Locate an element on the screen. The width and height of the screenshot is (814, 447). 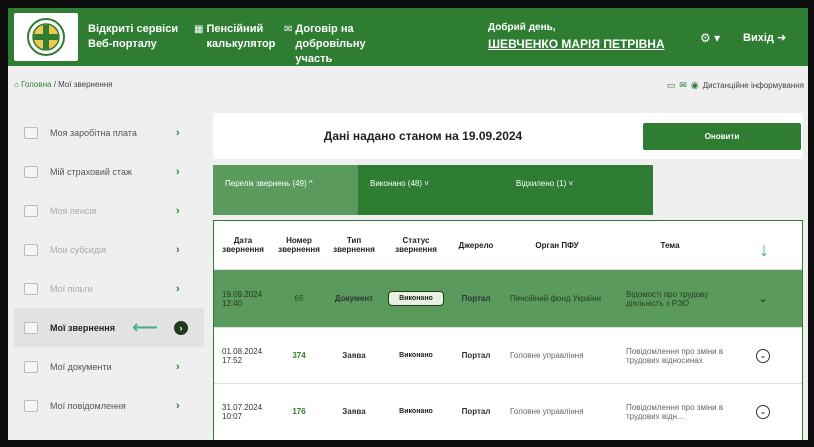
col-date: Дата звернення is located at coordinates (243, 245).